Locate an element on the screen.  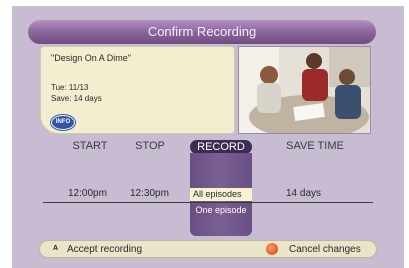
program-thumbnail is located at coordinates (304, 90).